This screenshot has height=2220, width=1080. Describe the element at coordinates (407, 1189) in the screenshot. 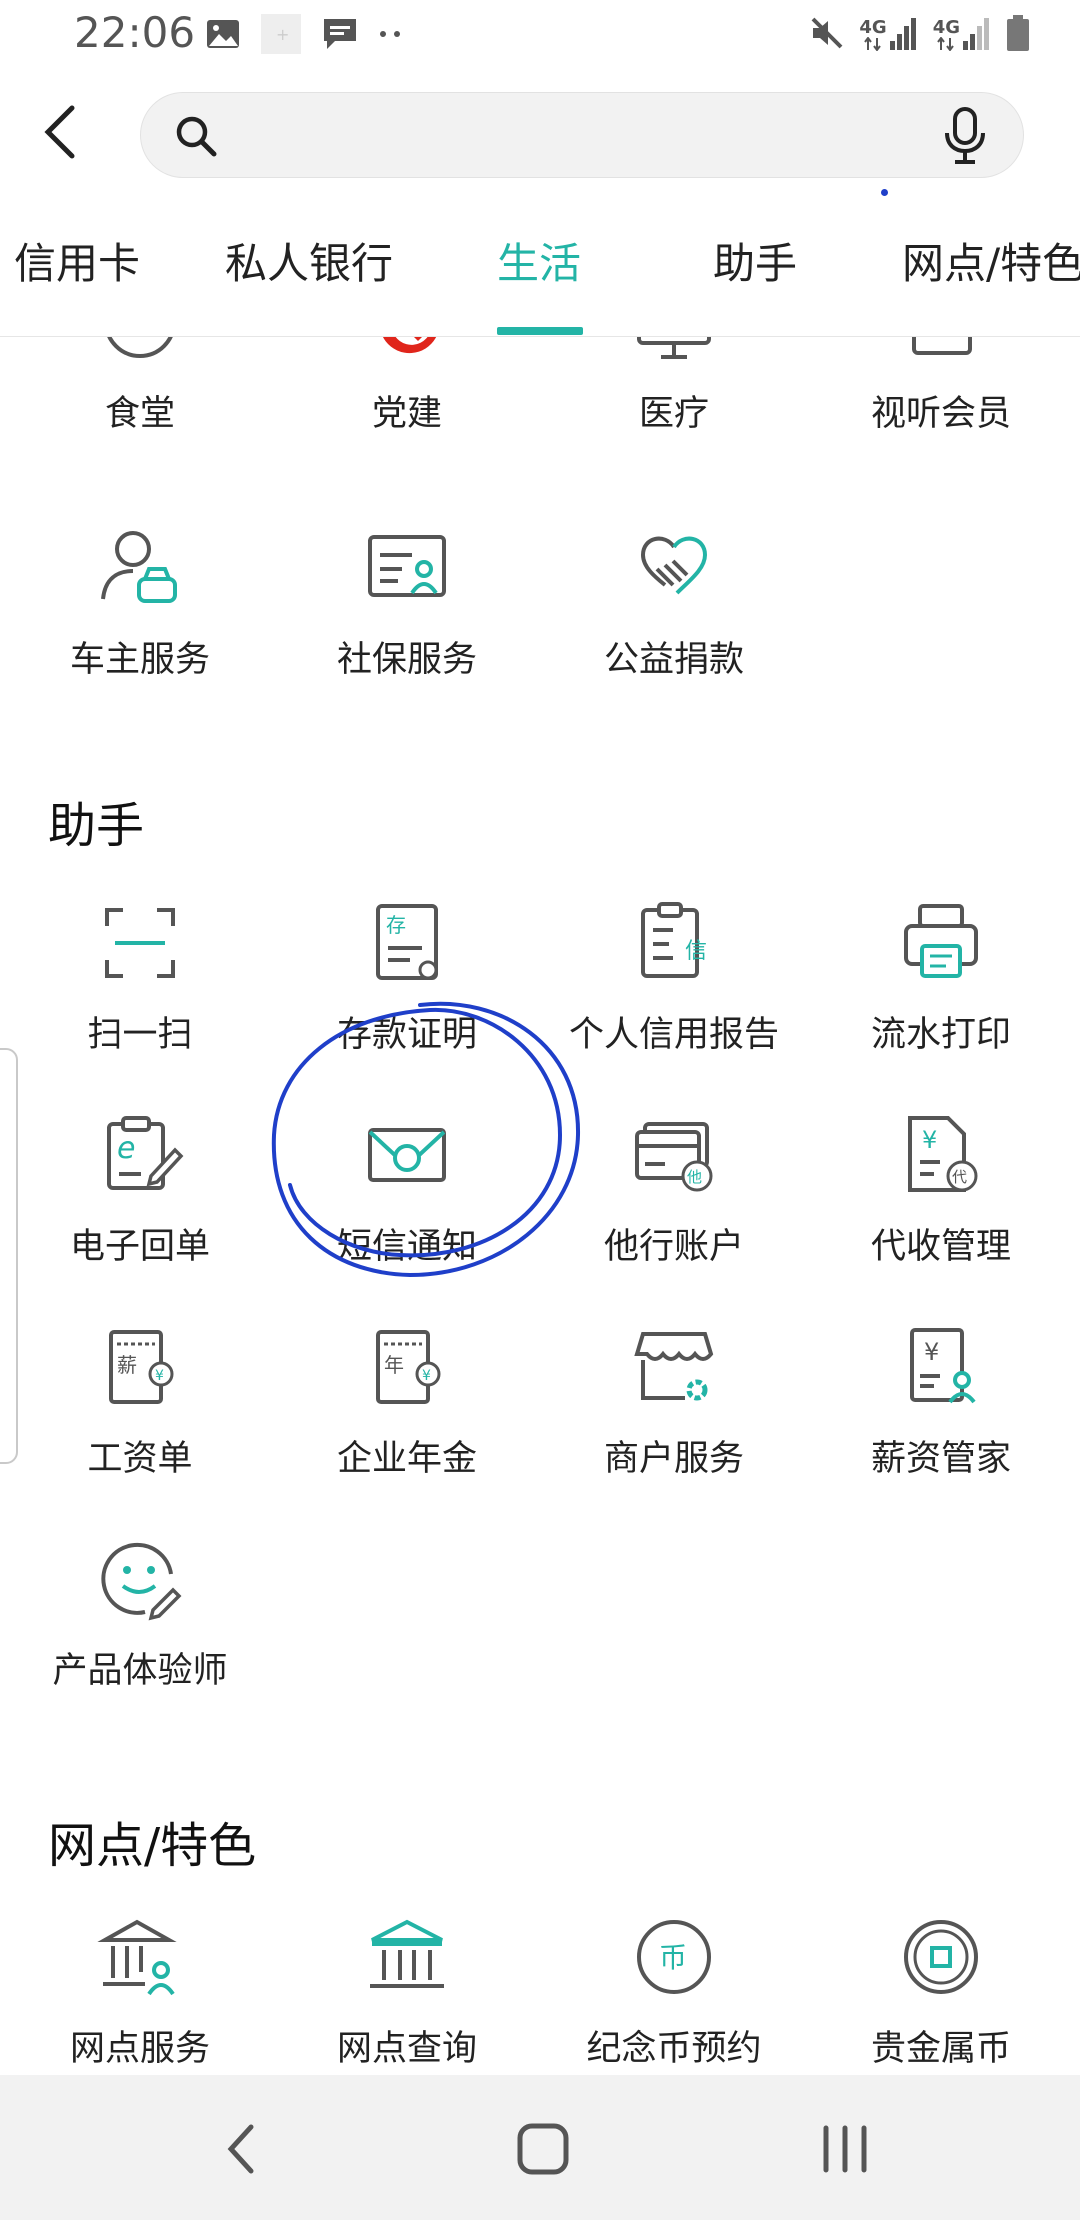

I see `grid-item-sms-notification: 短信通知` at that location.